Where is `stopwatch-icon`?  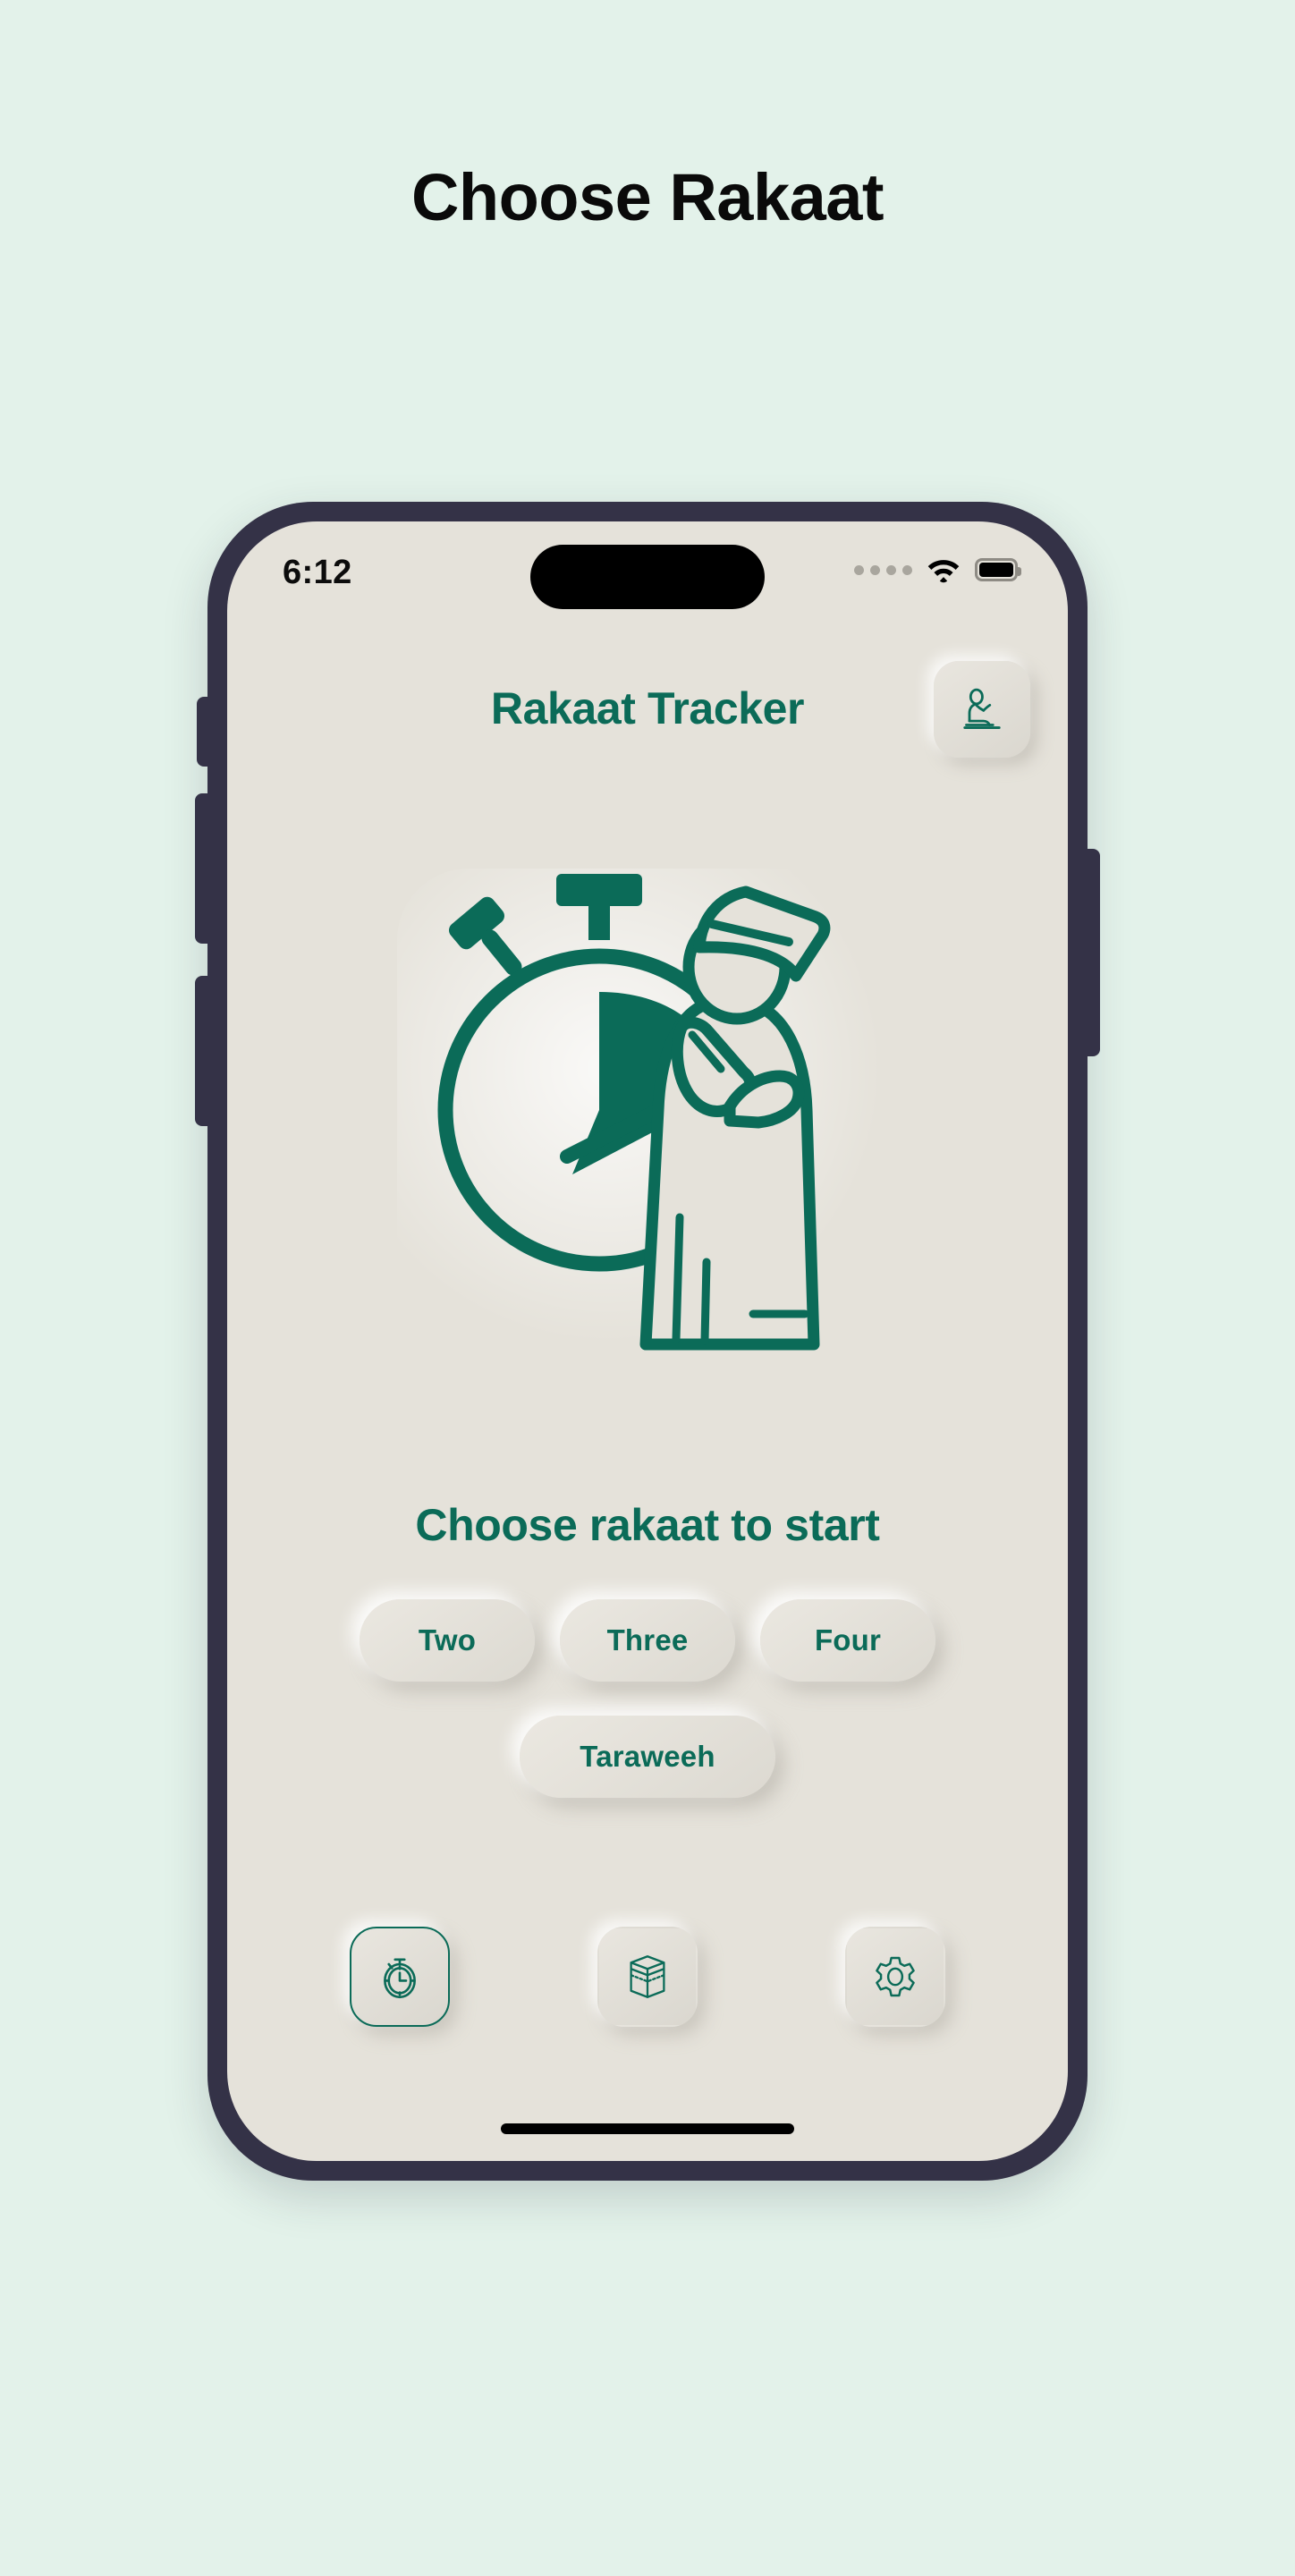 stopwatch-icon is located at coordinates (399, 1978).